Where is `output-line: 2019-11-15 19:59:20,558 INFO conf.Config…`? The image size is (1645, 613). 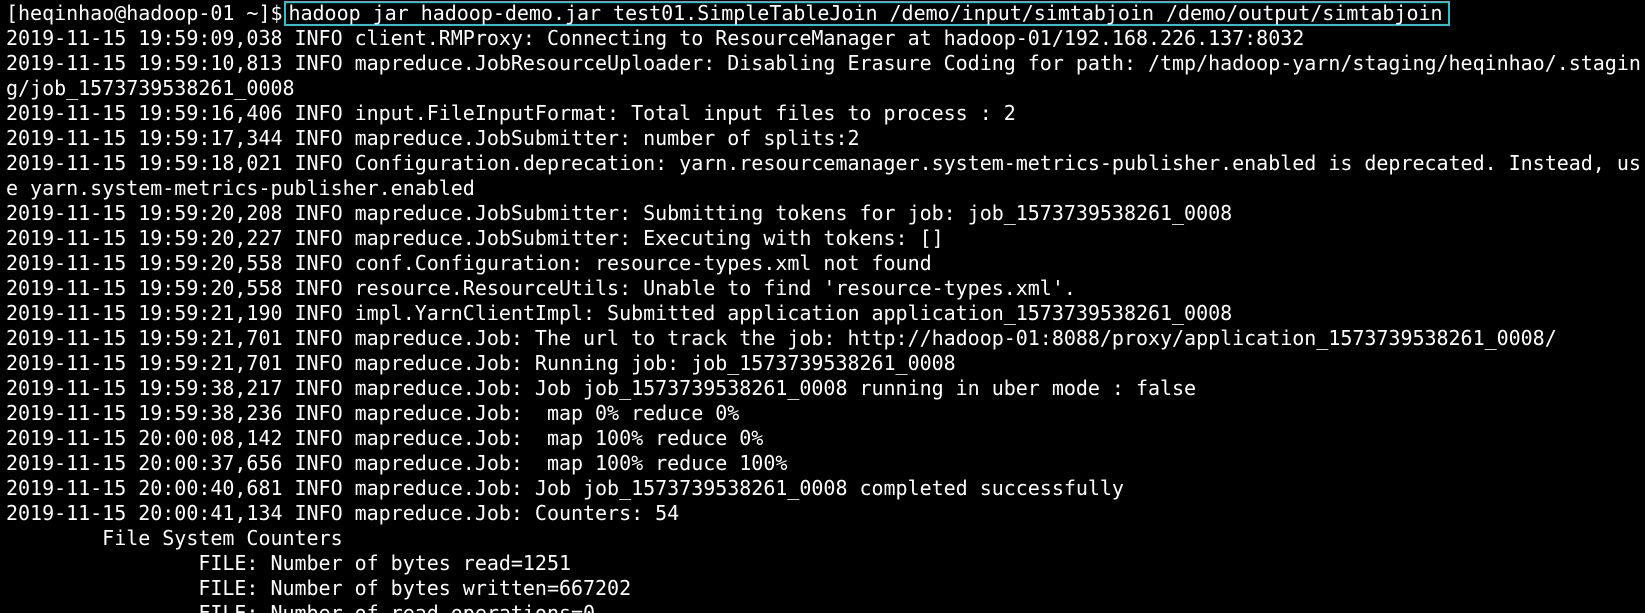 output-line: 2019-11-15 19:59:20,558 INFO conf.Config… is located at coordinates (469, 263).